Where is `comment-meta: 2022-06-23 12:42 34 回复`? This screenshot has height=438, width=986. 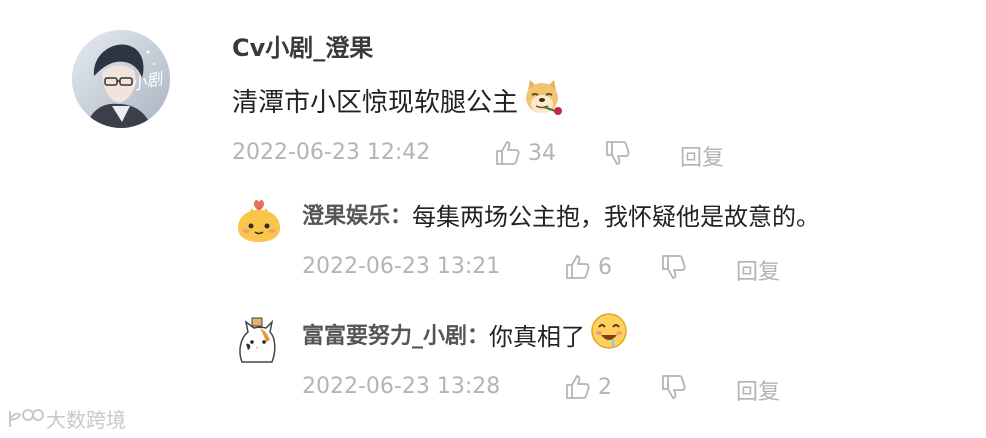 comment-meta: 2022-06-23 12:42 34 回复 is located at coordinates (492, 154).